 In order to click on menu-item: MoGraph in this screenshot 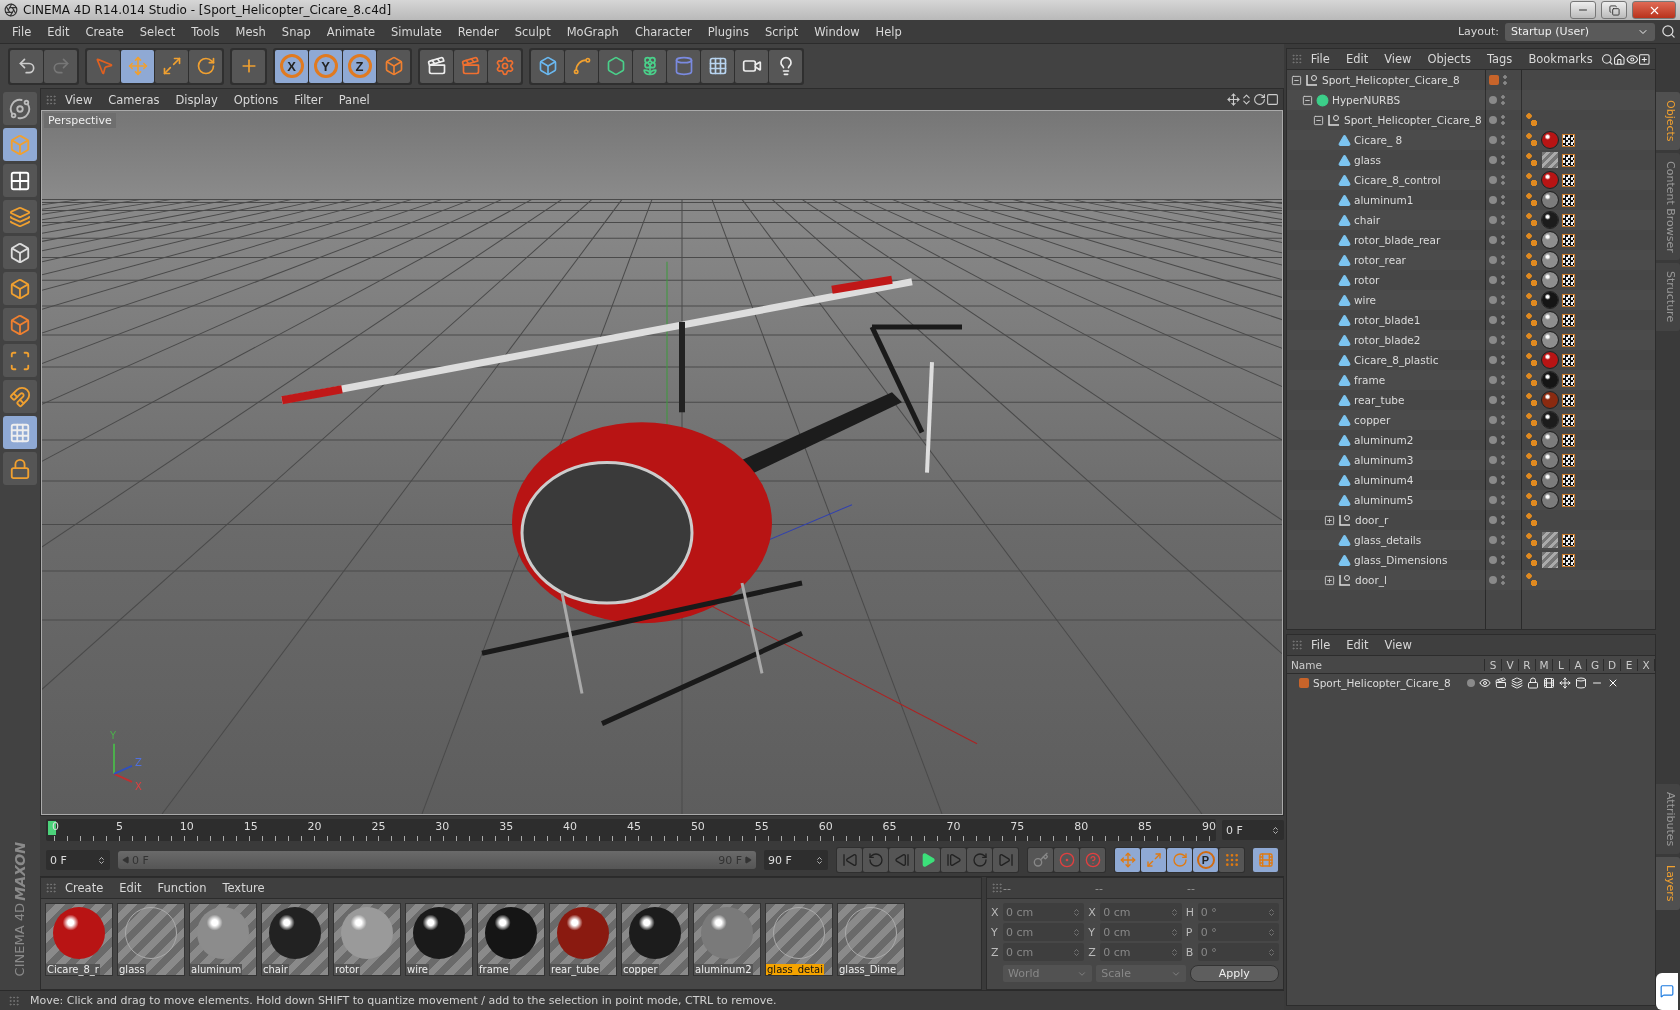, I will do `click(592, 31)`.